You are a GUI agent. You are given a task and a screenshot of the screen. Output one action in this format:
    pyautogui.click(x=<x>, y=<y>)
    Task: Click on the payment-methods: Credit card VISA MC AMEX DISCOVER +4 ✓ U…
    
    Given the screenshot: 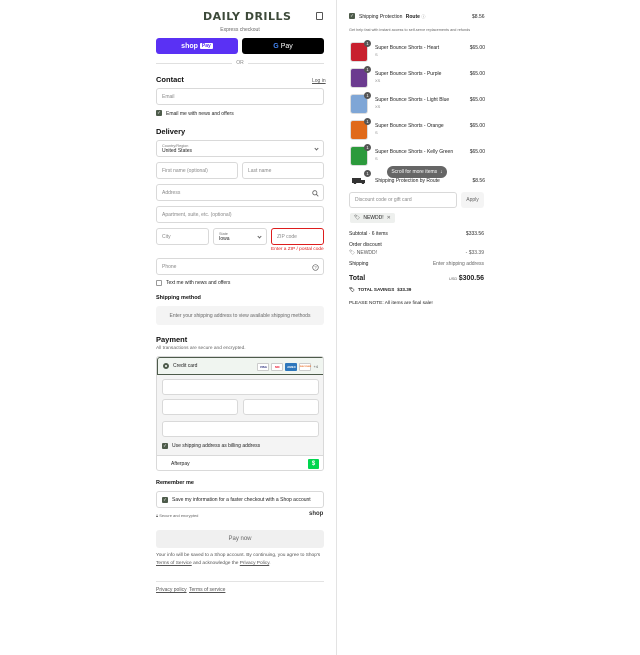 What is the action you would take?
    pyautogui.click(x=240, y=413)
    